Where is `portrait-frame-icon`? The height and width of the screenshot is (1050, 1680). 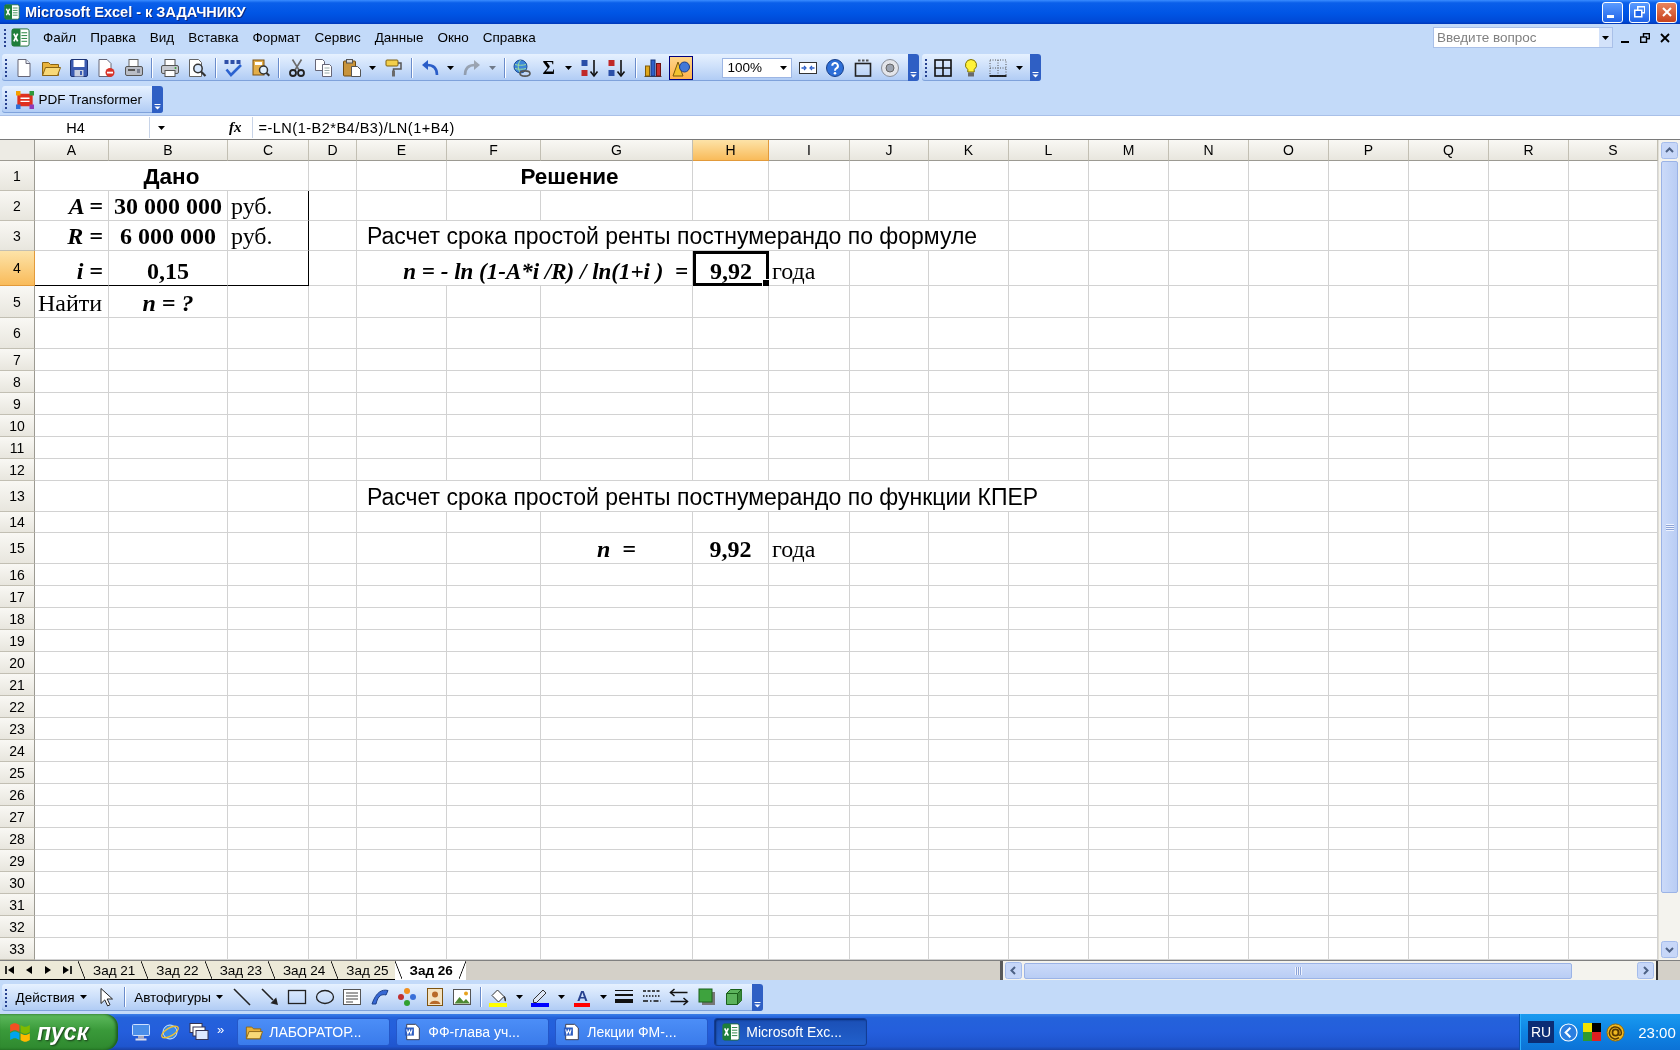 portrait-frame-icon is located at coordinates (434, 997).